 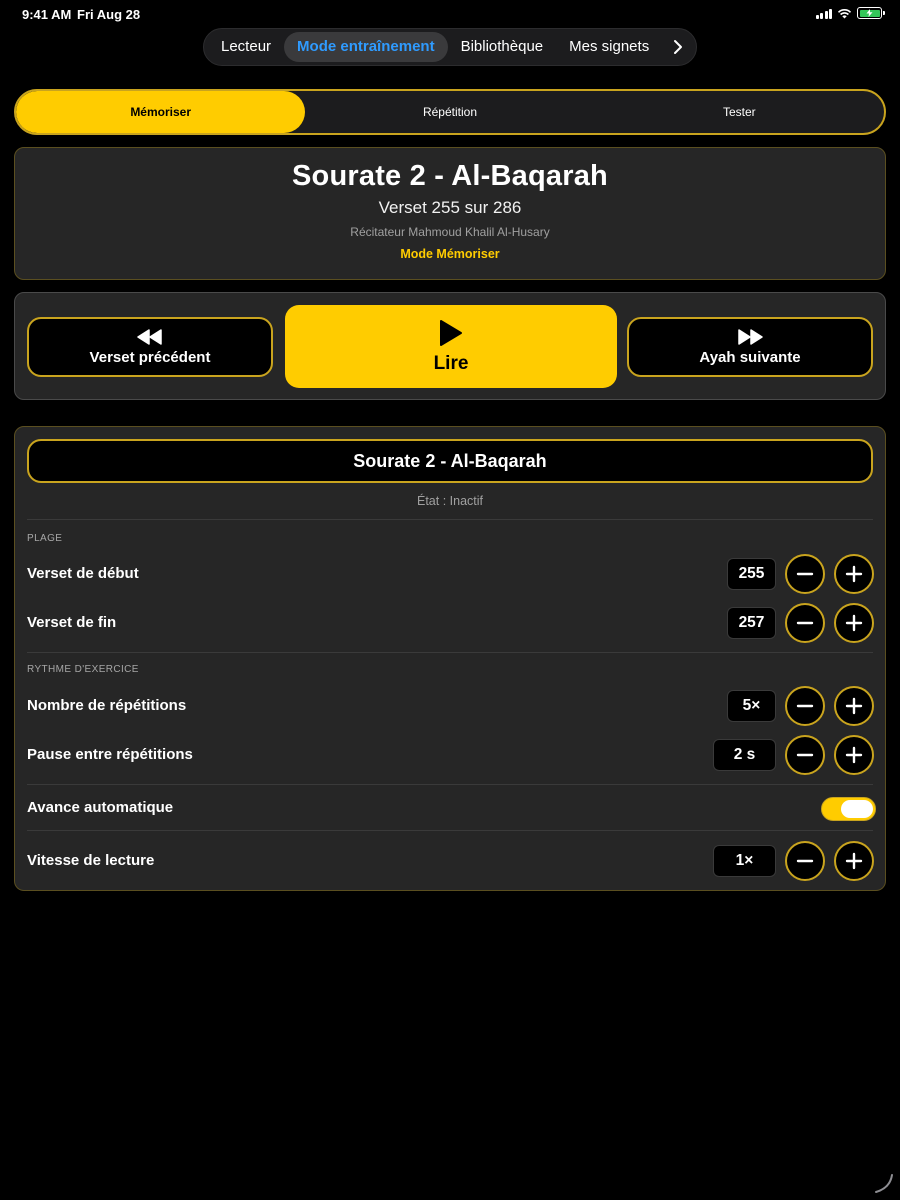 I want to click on resize-corner-icon, so click(x=884, y=1183).